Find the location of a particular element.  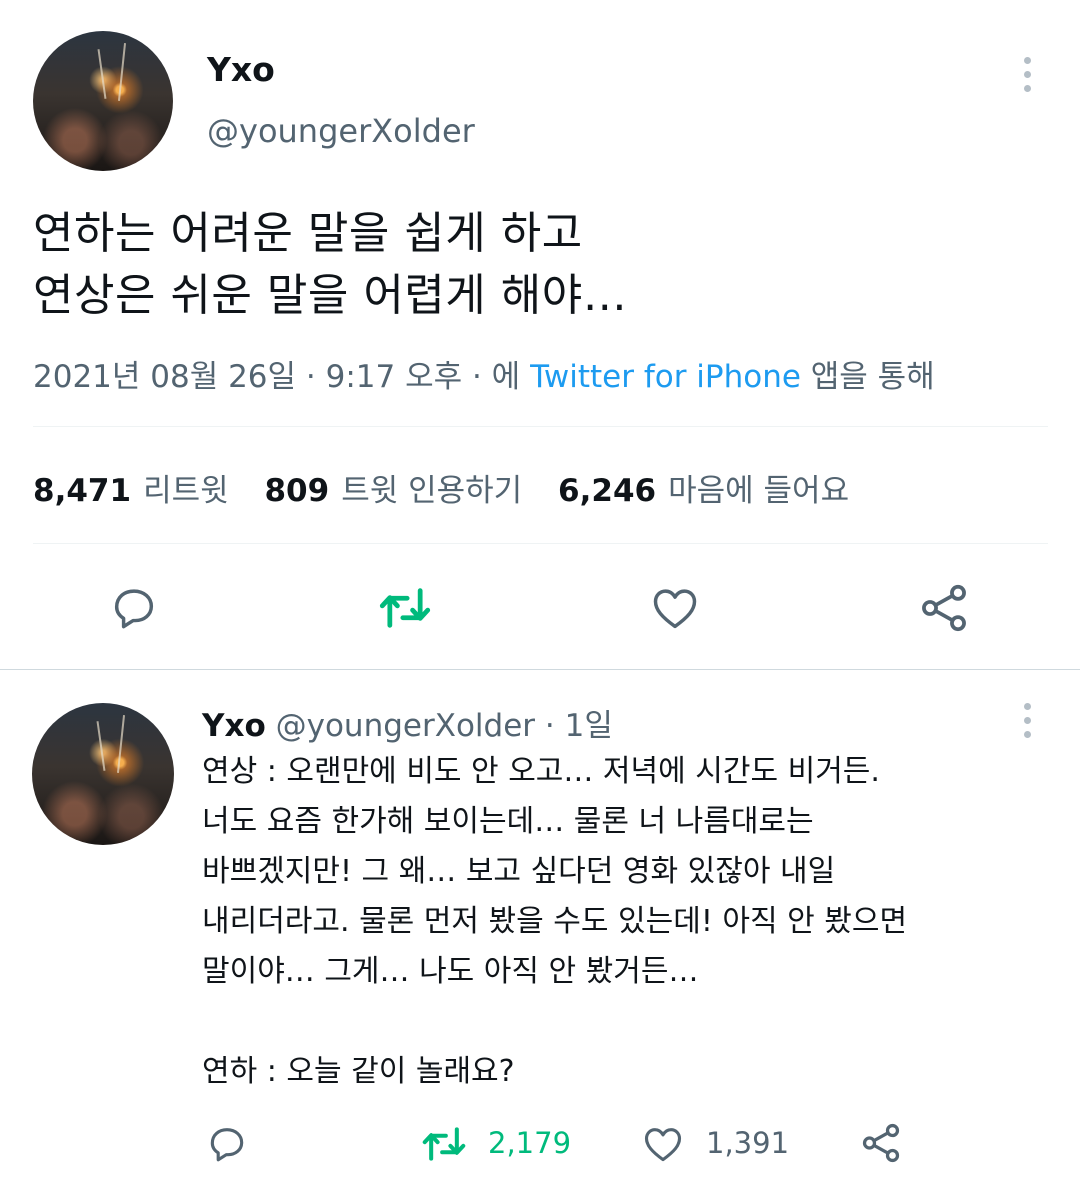

quotes-count: 809 is located at coordinates (297, 491).